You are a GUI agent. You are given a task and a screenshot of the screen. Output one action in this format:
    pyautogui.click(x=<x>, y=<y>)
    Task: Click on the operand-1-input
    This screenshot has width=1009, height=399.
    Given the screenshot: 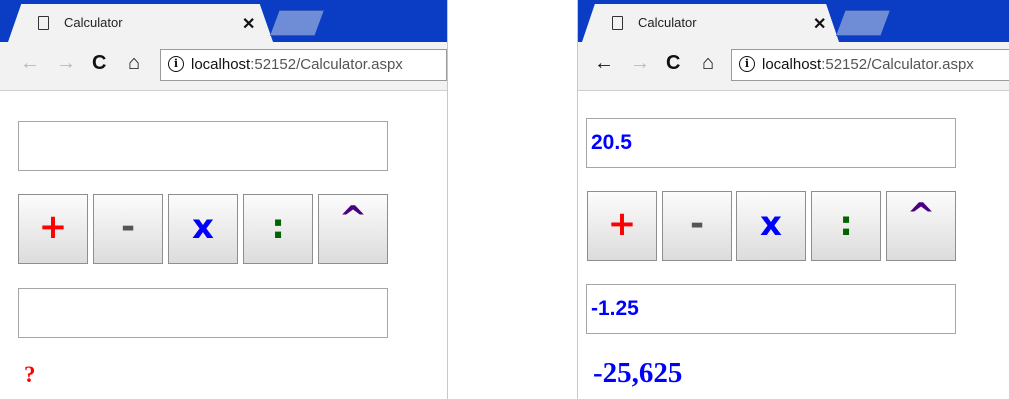 What is the action you would take?
    pyautogui.click(x=203, y=146)
    